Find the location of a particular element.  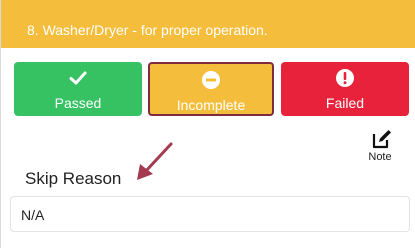

incomplete-label: Incomplete is located at coordinates (211, 105).